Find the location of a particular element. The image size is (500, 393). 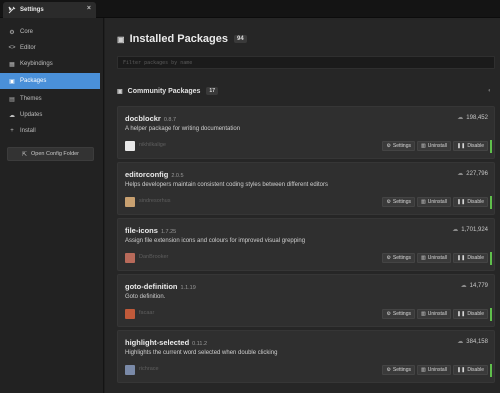

package-name: editorconfig 2.0.5 is located at coordinates (154, 174).